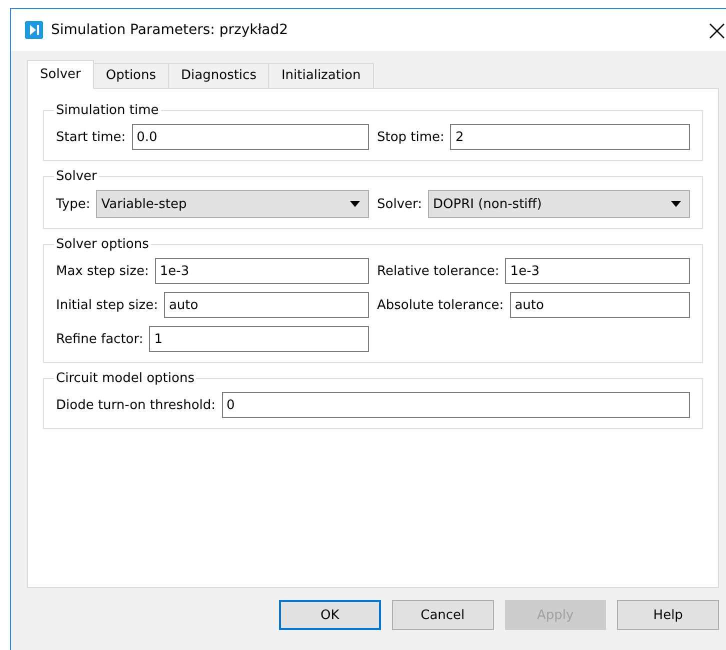  What do you see at coordinates (136, 405) in the screenshot?
I see `field-label: Diode turn-on threshold:` at bounding box center [136, 405].